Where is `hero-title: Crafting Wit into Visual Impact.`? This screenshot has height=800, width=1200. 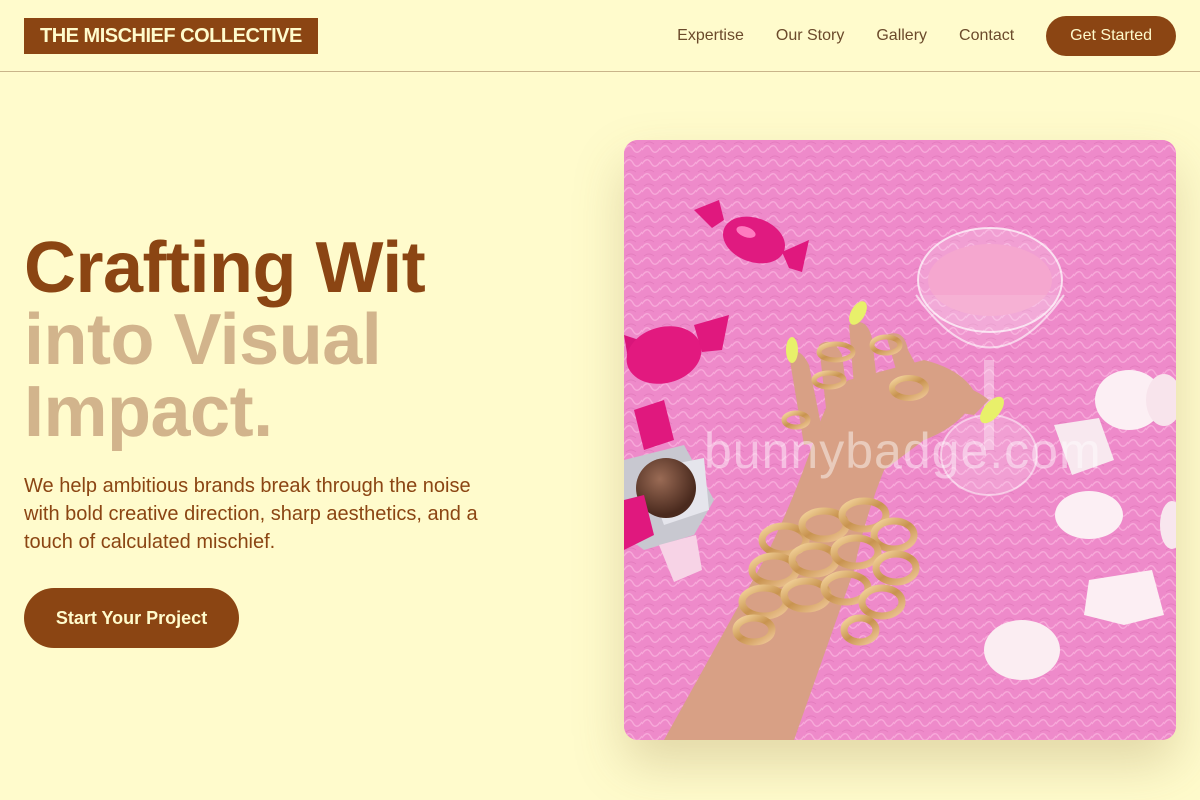 hero-title: Crafting Wit into Visual Impact. is located at coordinates (225, 340).